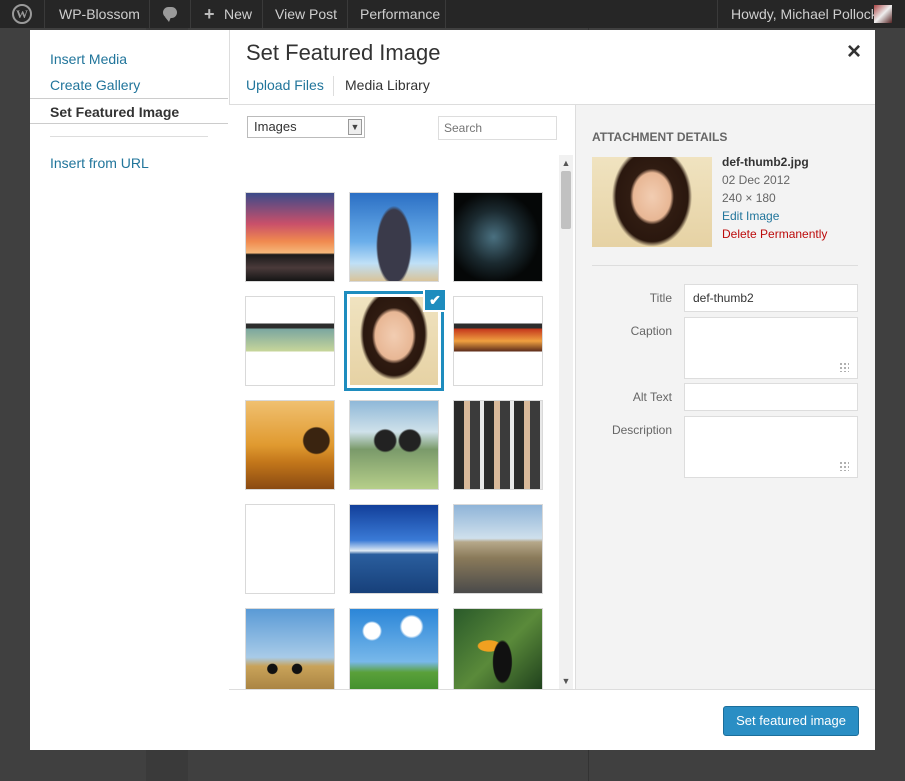 Image resolution: width=905 pixels, height=781 pixels. I want to click on plus-icon: +, so click(209, 14).